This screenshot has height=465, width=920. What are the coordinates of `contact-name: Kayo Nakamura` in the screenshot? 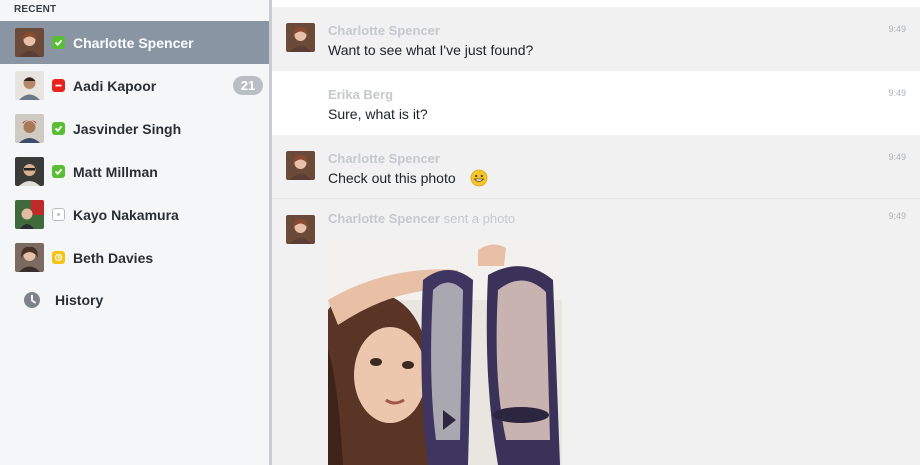 It's located at (126, 214).